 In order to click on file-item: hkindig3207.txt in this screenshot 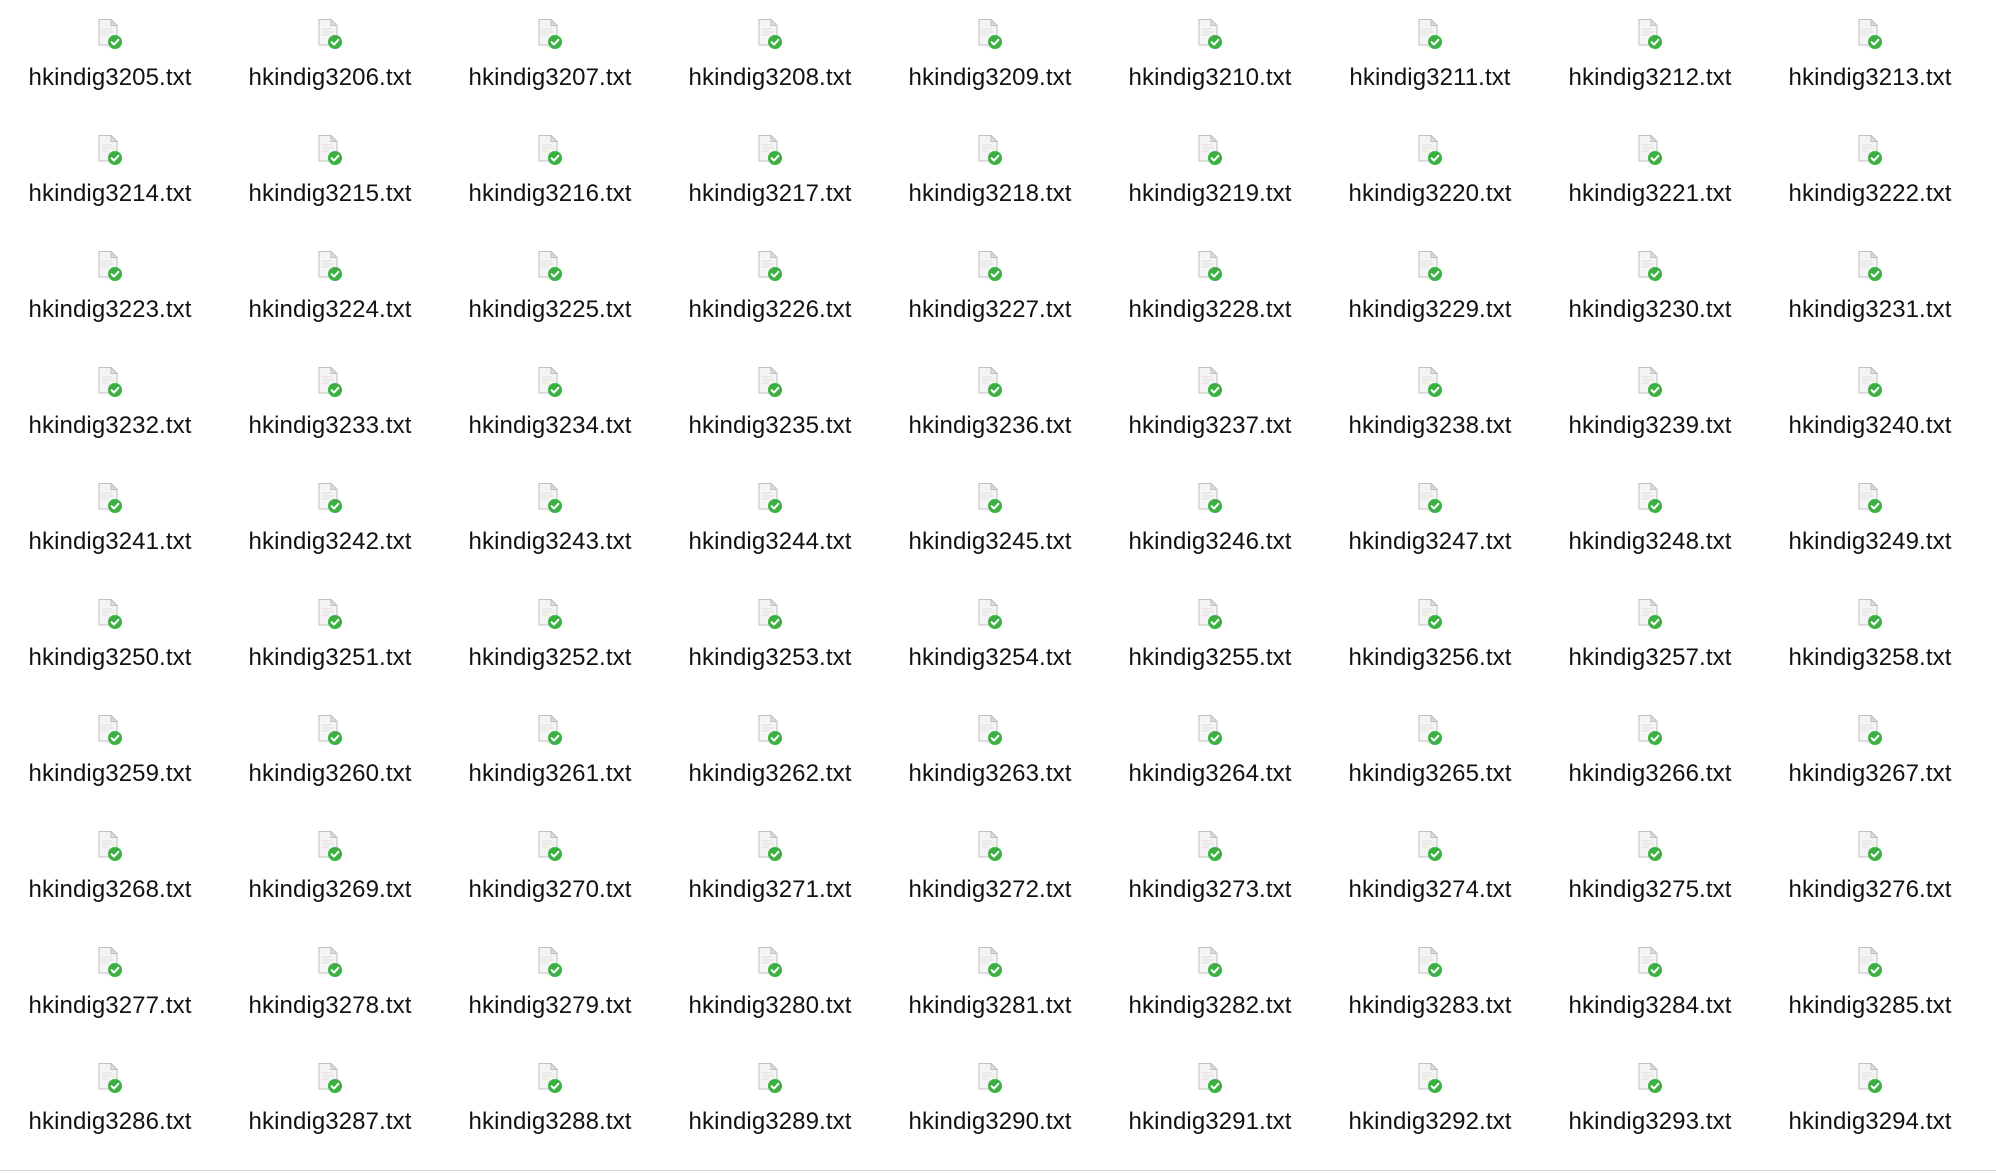, I will do `click(550, 58)`.